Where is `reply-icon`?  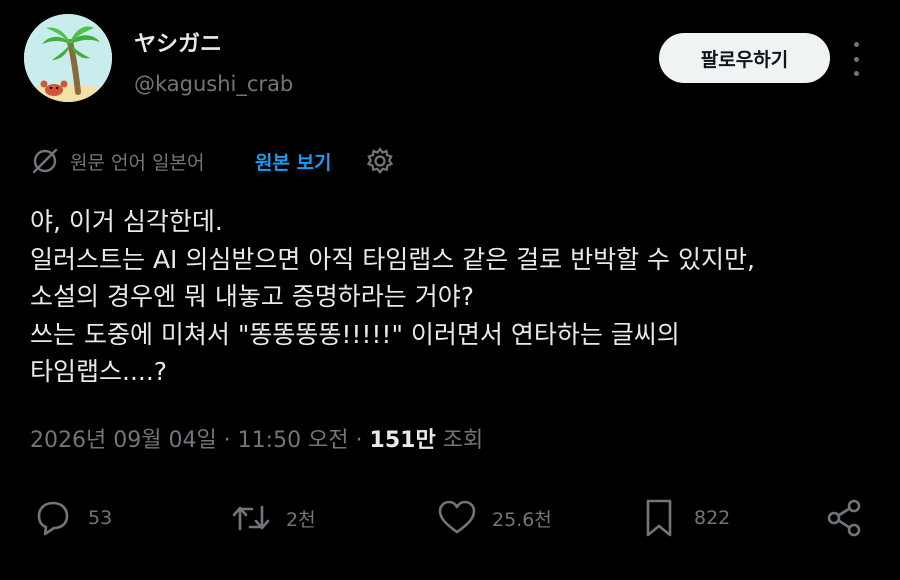
reply-icon is located at coordinates (53, 518).